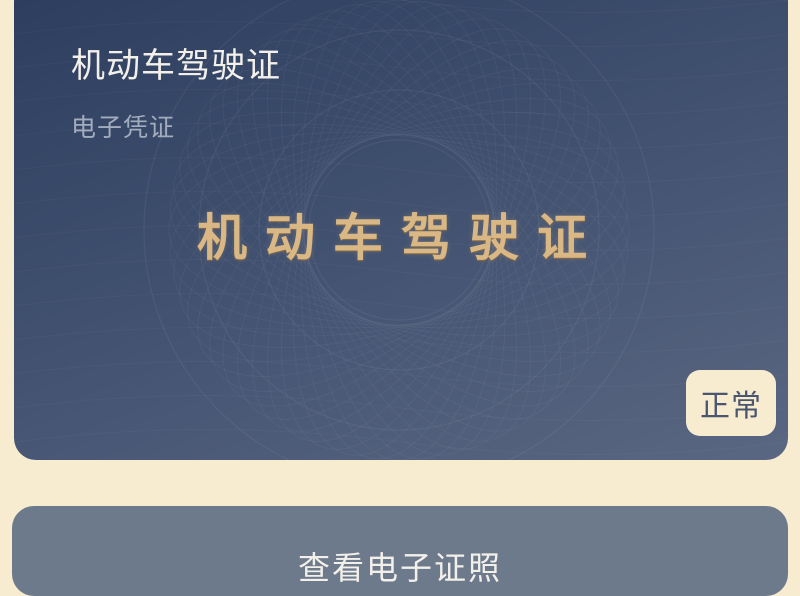 The image size is (800, 596). I want to click on card-title: 机动车驾驶证, so click(176, 66).